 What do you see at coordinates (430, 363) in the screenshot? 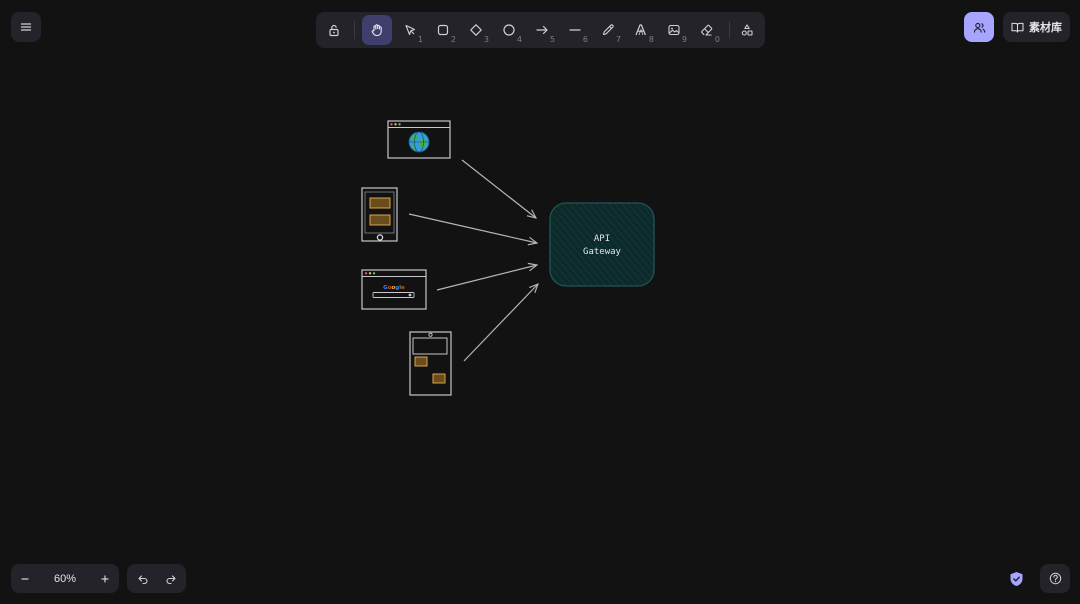
I see `tablet-shape` at bounding box center [430, 363].